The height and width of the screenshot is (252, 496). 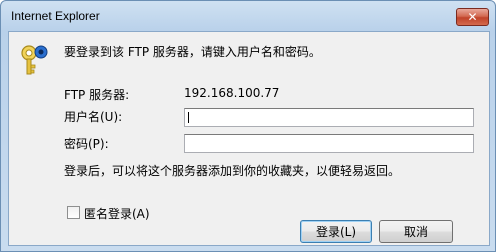 What do you see at coordinates (416, 231) in the screenshot?
I see `cancel-button: 取消` at bounding box center [416, 231].